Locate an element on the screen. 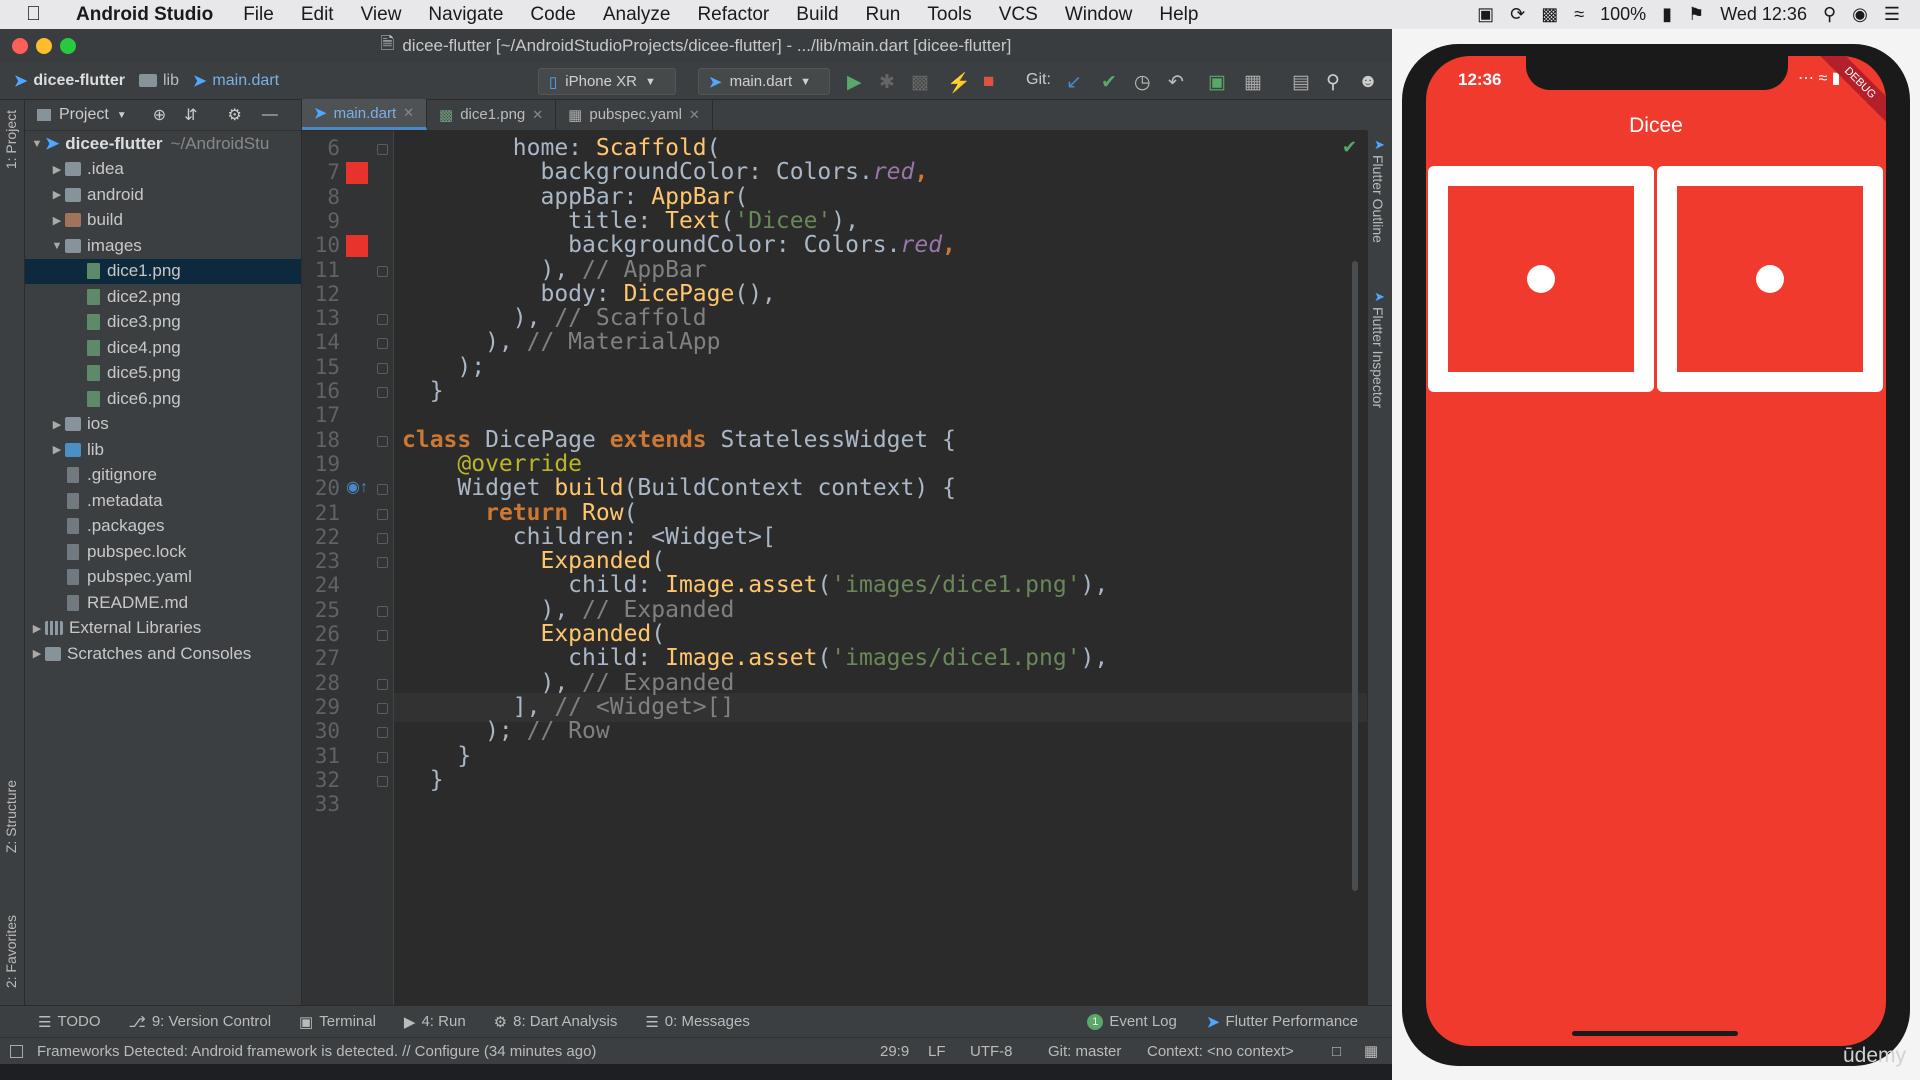 The image size is (1920, 1080). caret-position: 29:9 is located at coordinates (894, 1051).